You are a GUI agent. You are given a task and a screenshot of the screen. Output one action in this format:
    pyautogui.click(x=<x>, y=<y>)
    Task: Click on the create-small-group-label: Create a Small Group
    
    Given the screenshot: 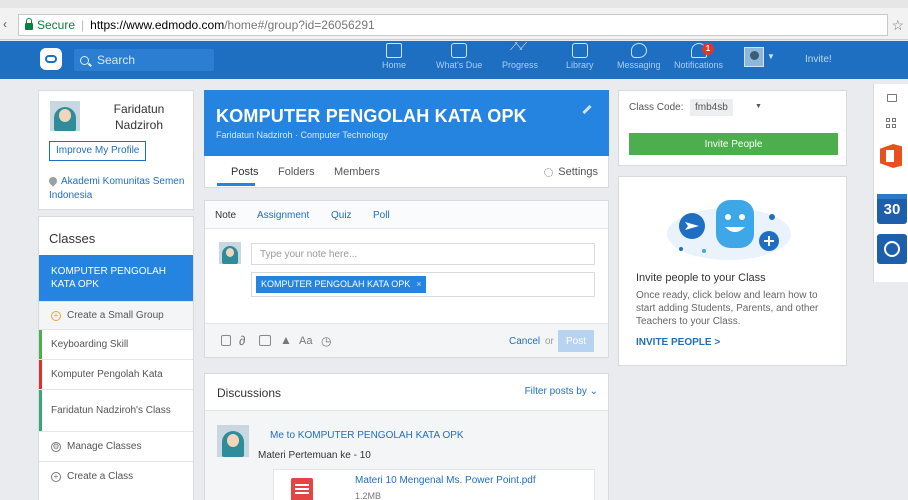 What is the action you would take?
    pyautogui.click(x=115, y=315)
    